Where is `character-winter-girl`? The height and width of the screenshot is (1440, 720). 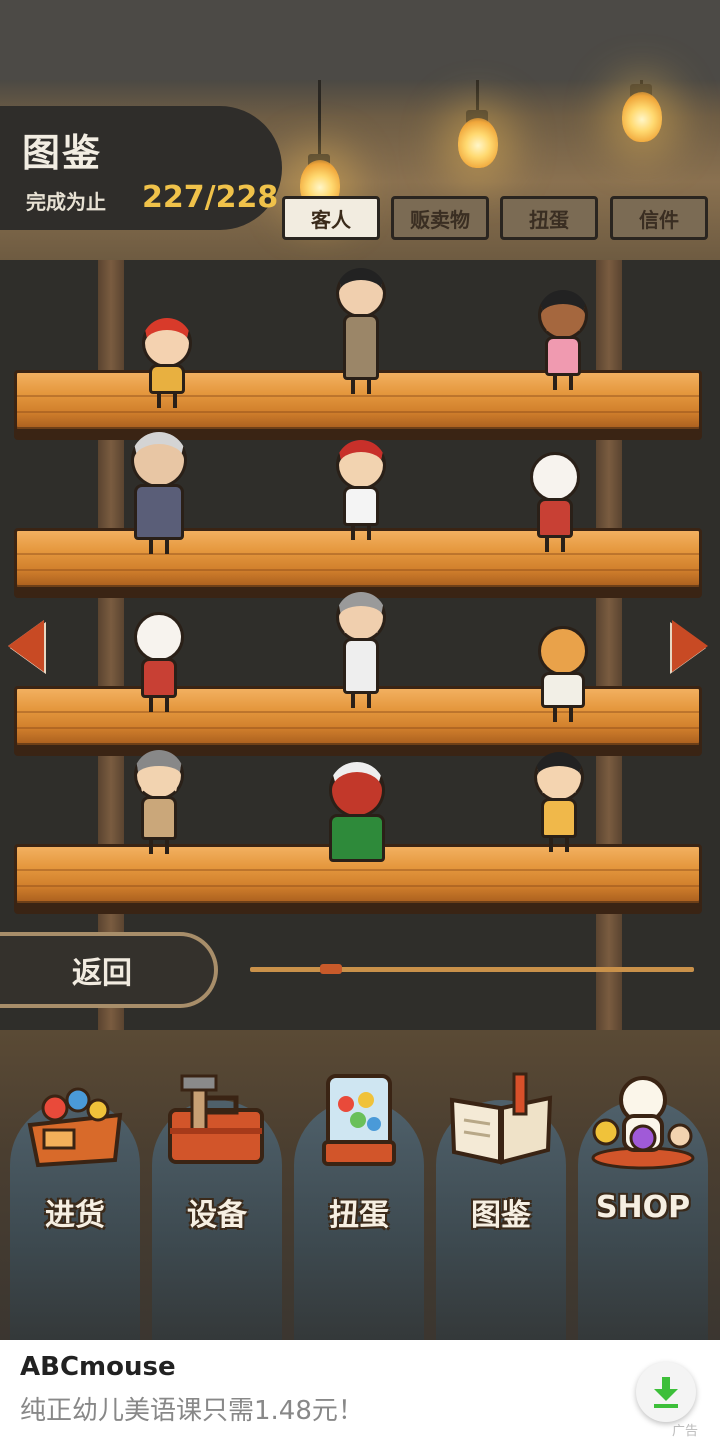
character-winter-girl is located at coordinates (167, 363).